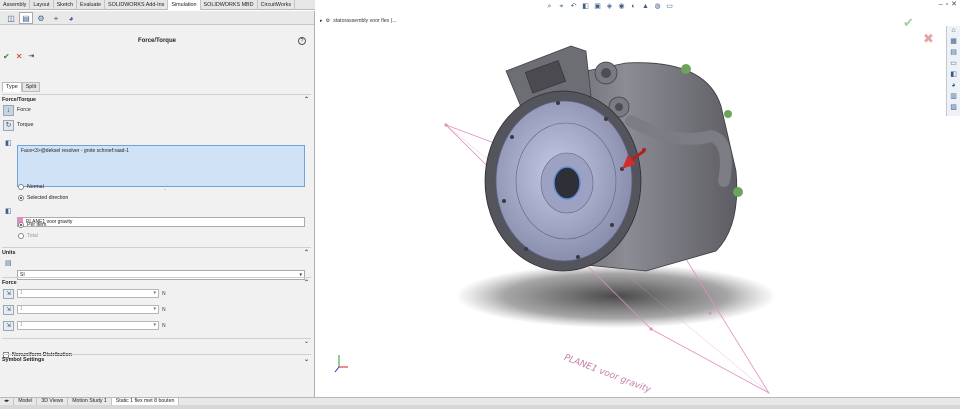  I want to click on help-icon: ?, so click(302, 41).